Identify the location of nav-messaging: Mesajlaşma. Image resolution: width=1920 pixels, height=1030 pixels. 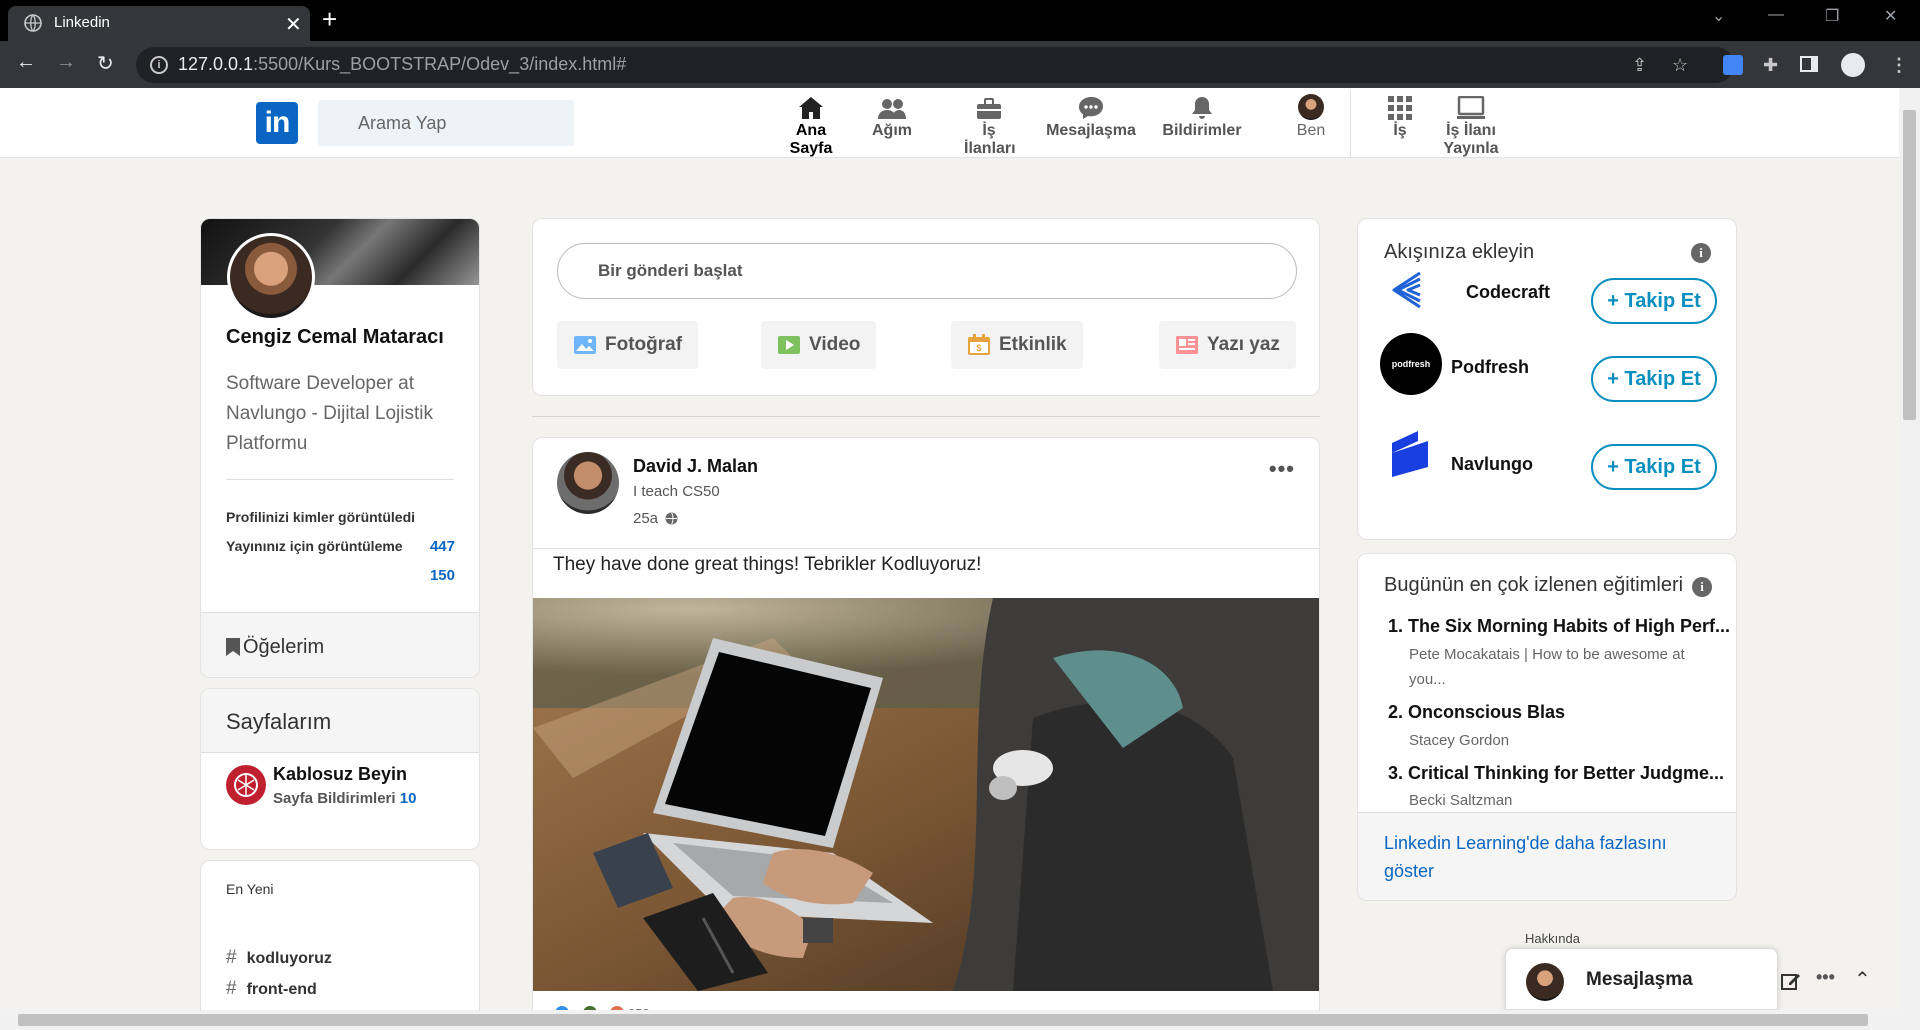
(1091, 117).